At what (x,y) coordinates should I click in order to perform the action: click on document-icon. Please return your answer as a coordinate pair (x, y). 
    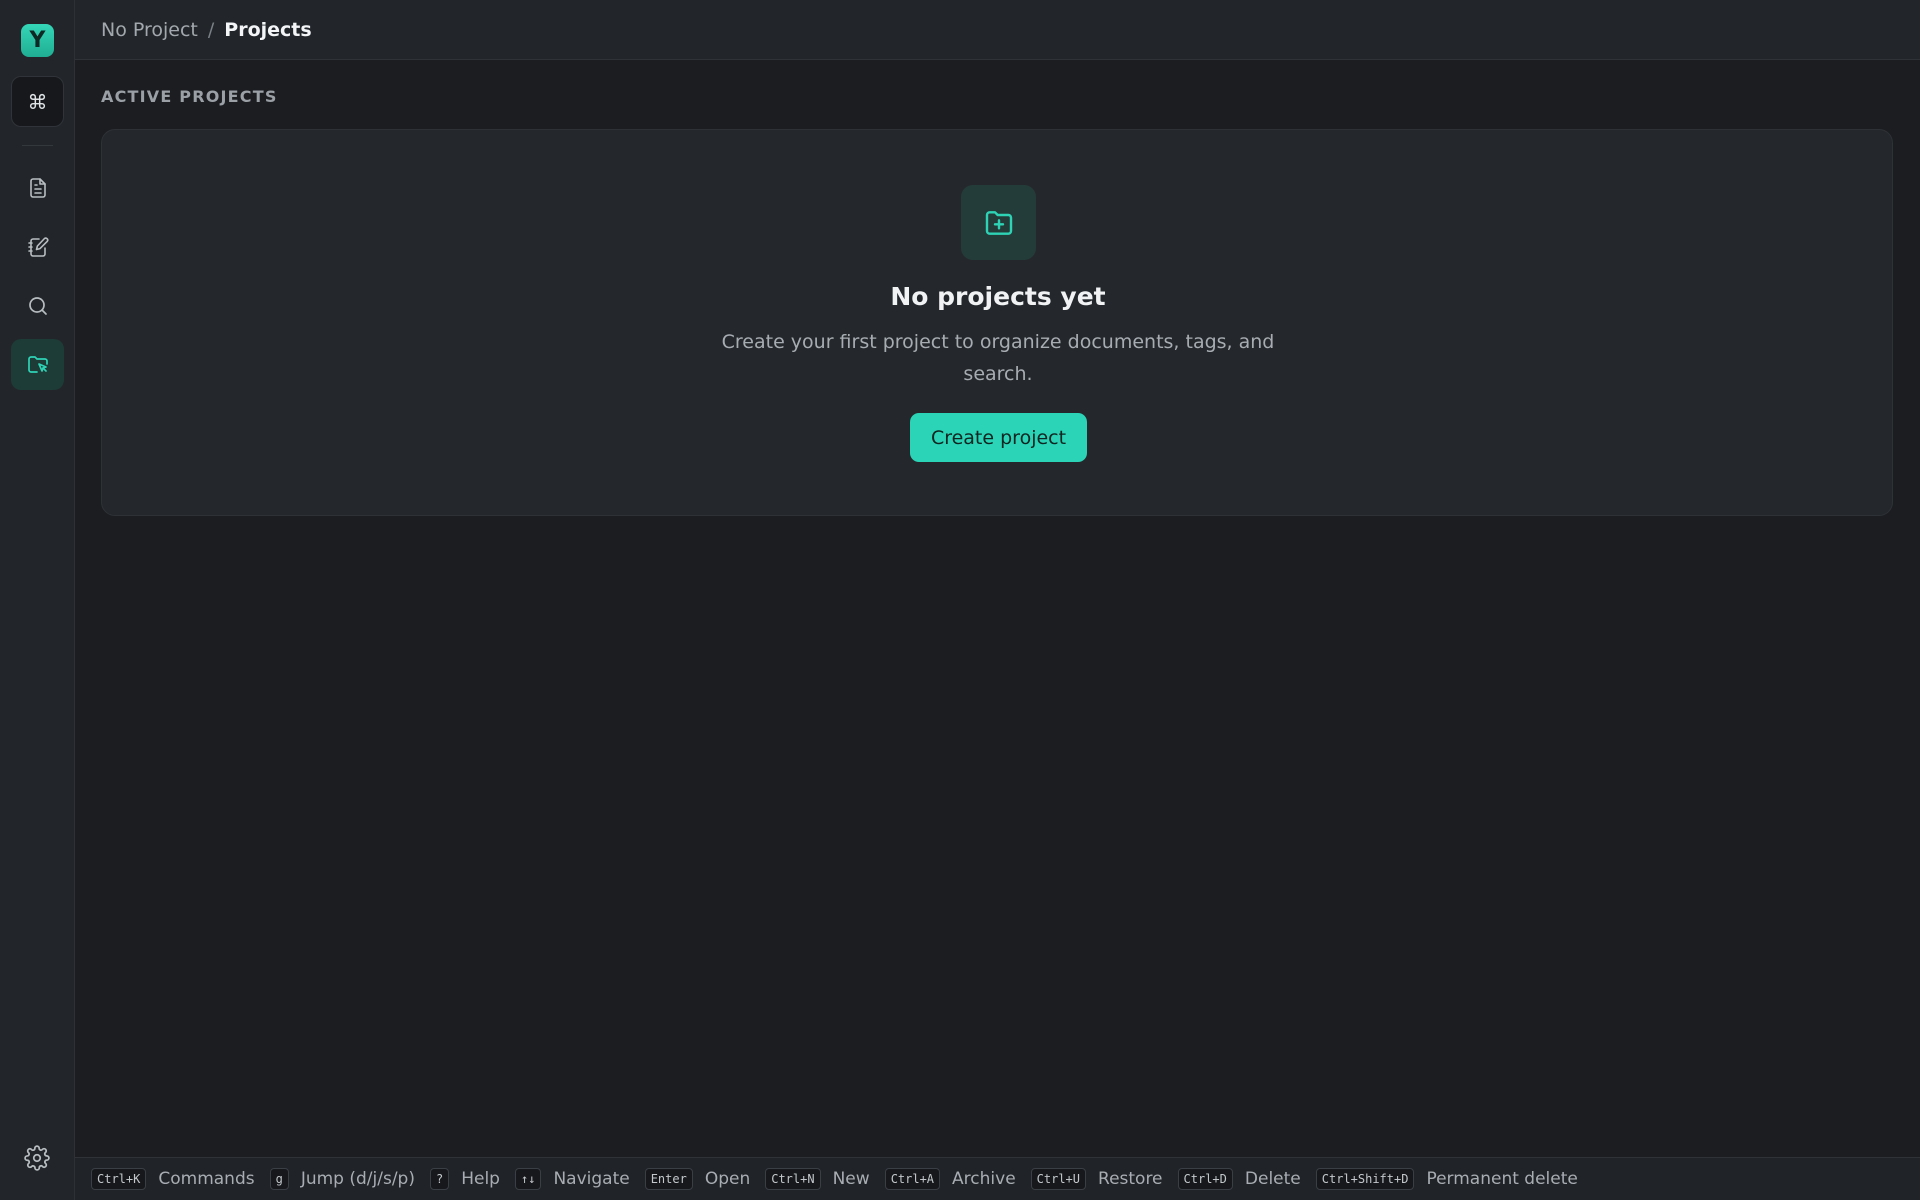
    Looking at the image, I should click on (37, 187).